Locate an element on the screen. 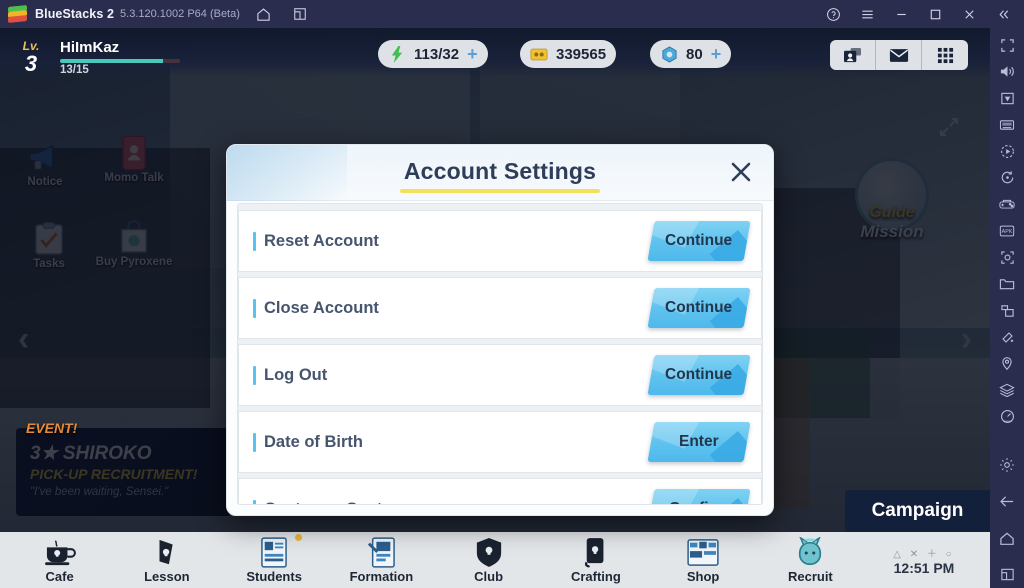 The width and height of the screenshot is (1024, 588). table-row: Close Account Continue is located at coordinates (500, 308).